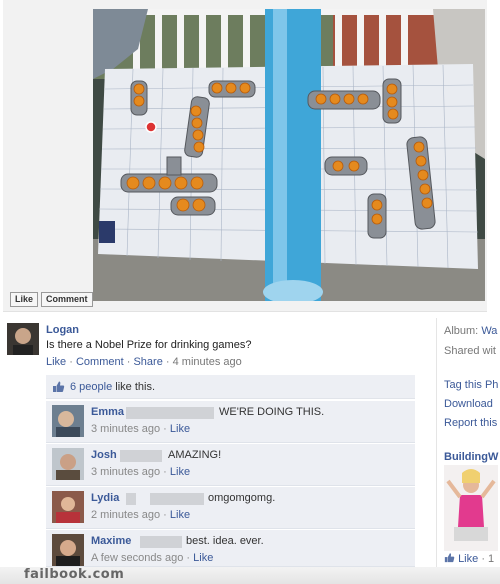  What do you see at coordinates (135, 386) in the screenshot?
I see `likes-suffix: like this.` at bounding box center [135, 386].